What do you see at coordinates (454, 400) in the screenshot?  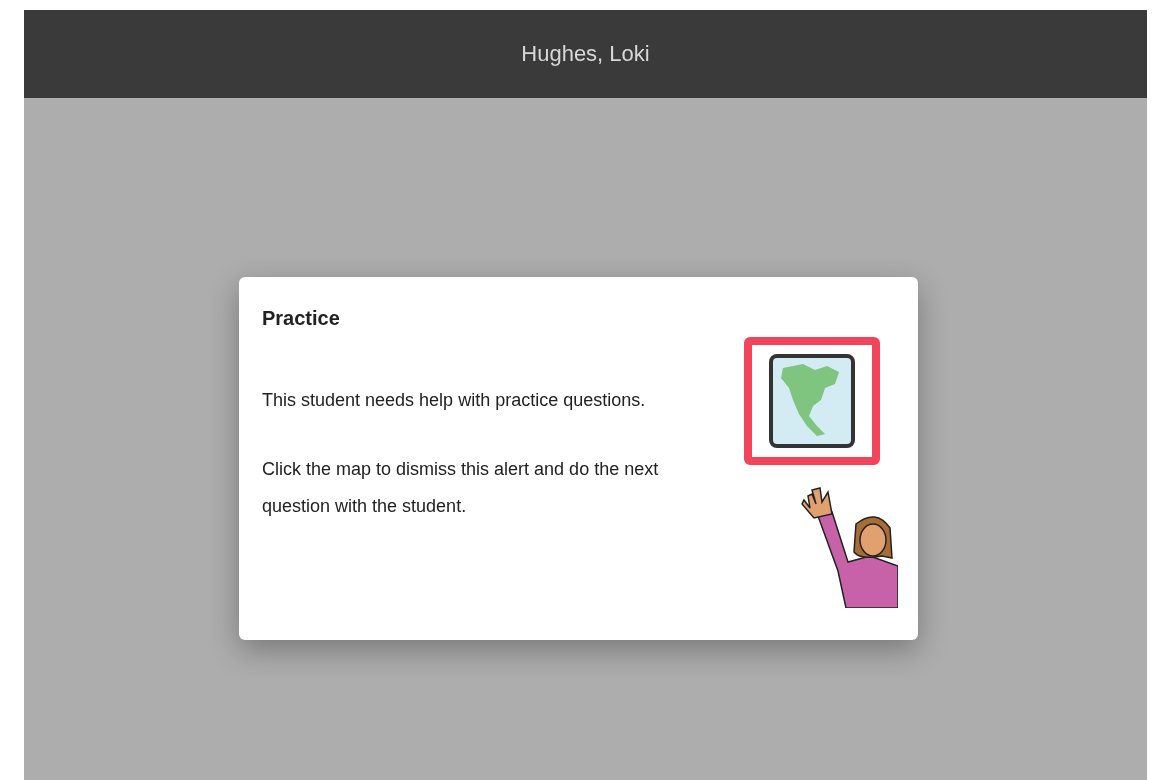 I see `alert-message: This student needs help with practice questions.` at bounding box center [454, 400].